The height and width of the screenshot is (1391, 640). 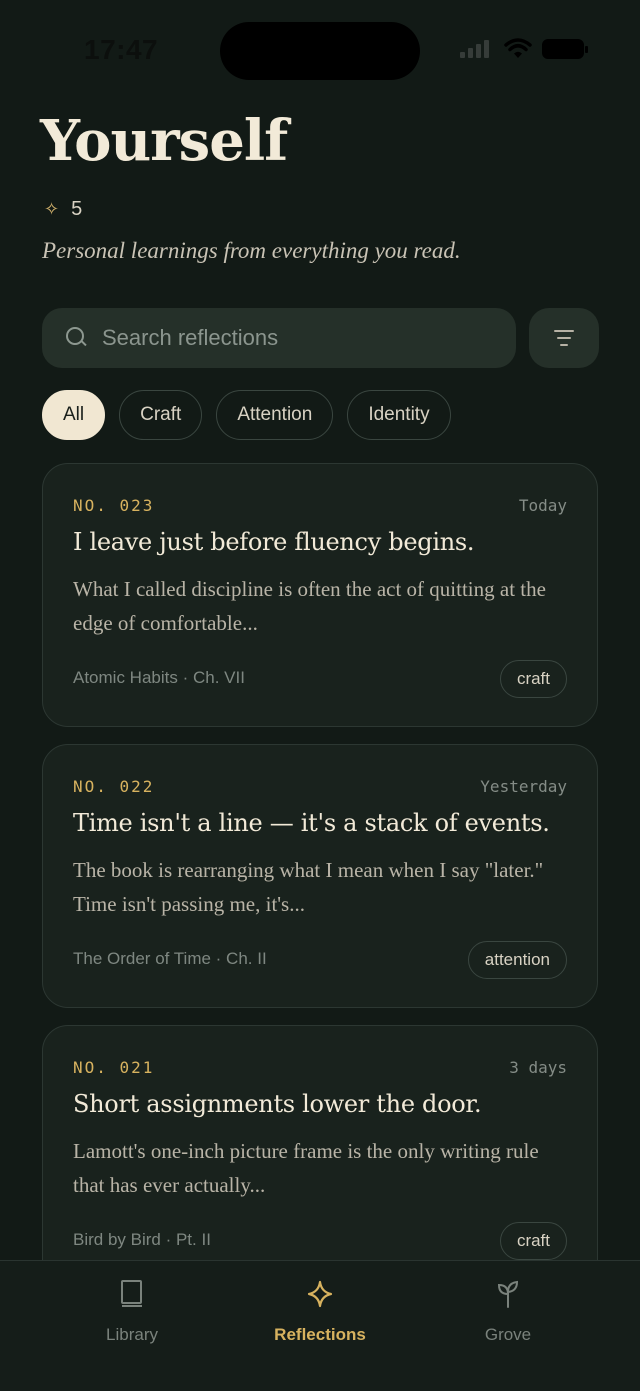 What do you see at coordinates (275, 415) in the screenshot?
I see `chip-attention: Attention` at bounding box center [275, 415].